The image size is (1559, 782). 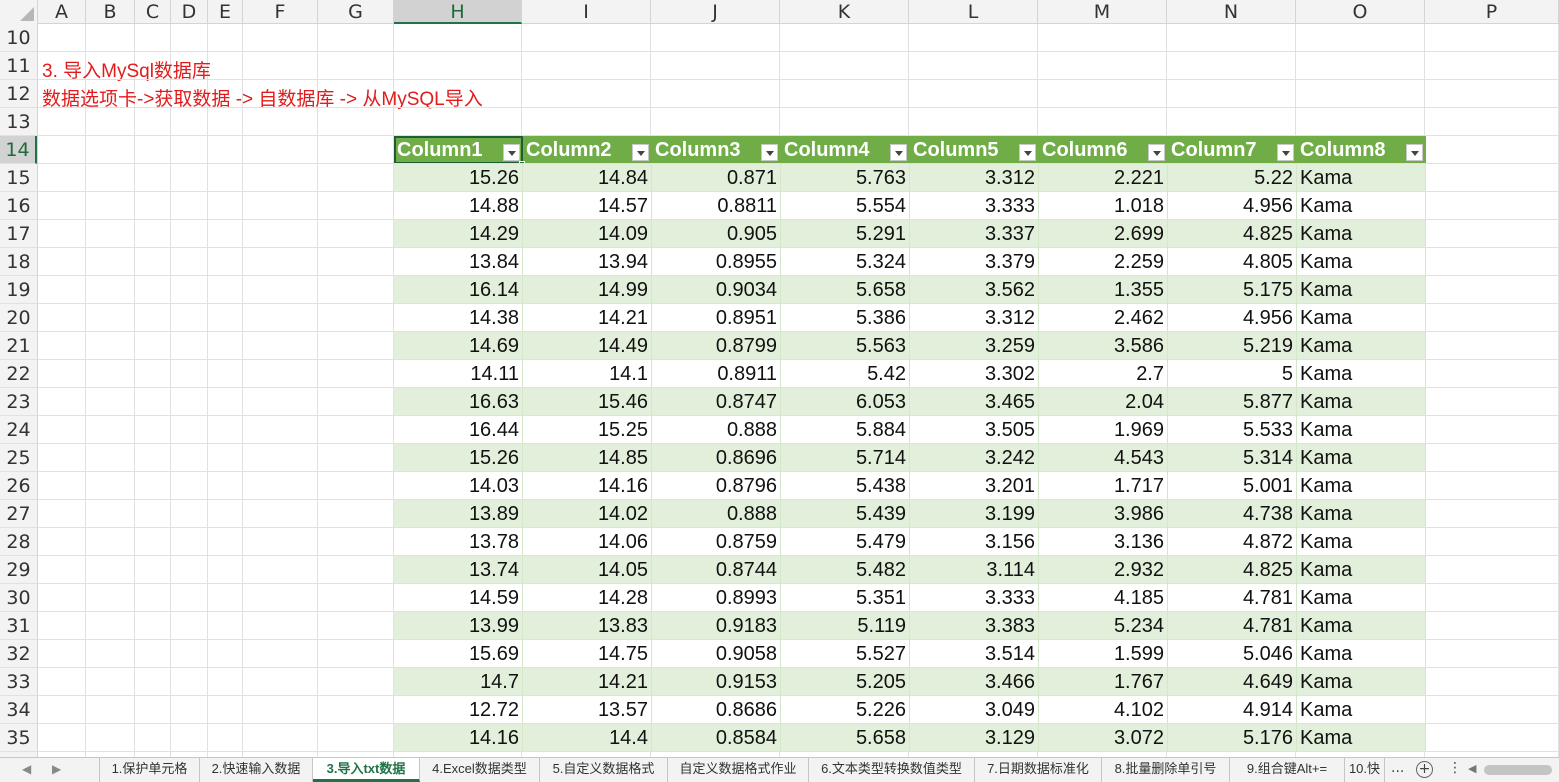 I want to click on table-cell: 13.78, so click(x=458, y=542).